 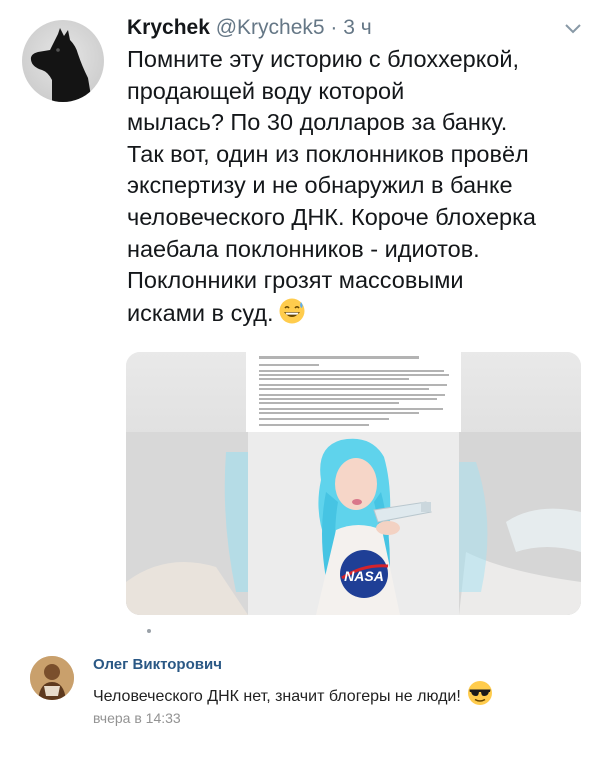 I want to click on dog-silhouette-icon, so click(x=61, y=65).